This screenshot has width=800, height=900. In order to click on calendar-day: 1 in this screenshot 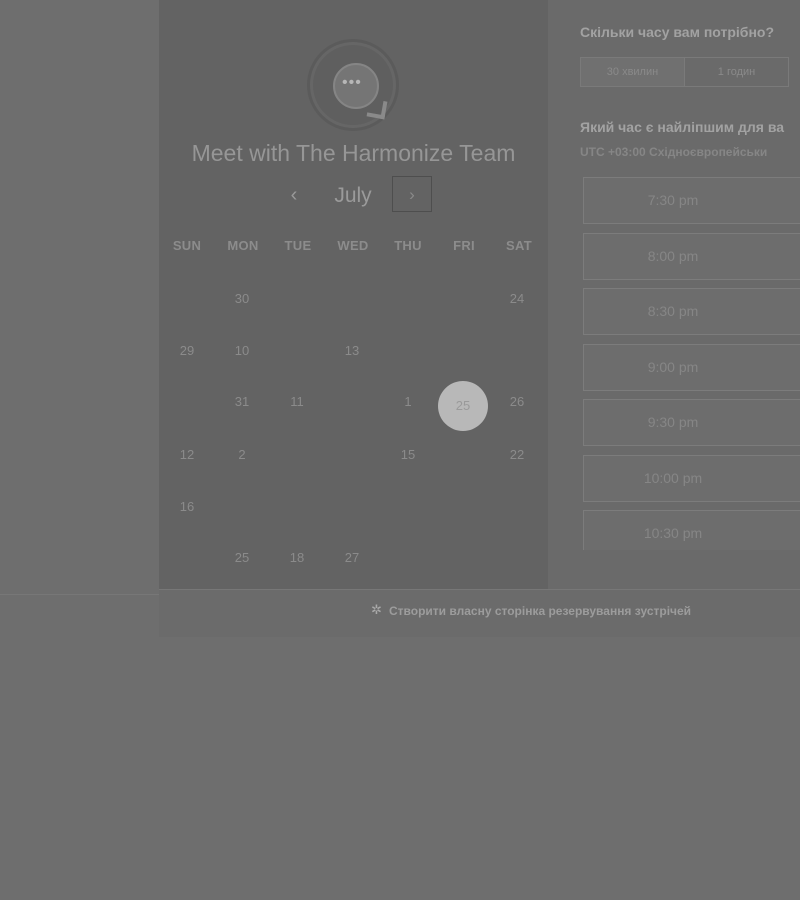, I will do `click(408, 402)`.